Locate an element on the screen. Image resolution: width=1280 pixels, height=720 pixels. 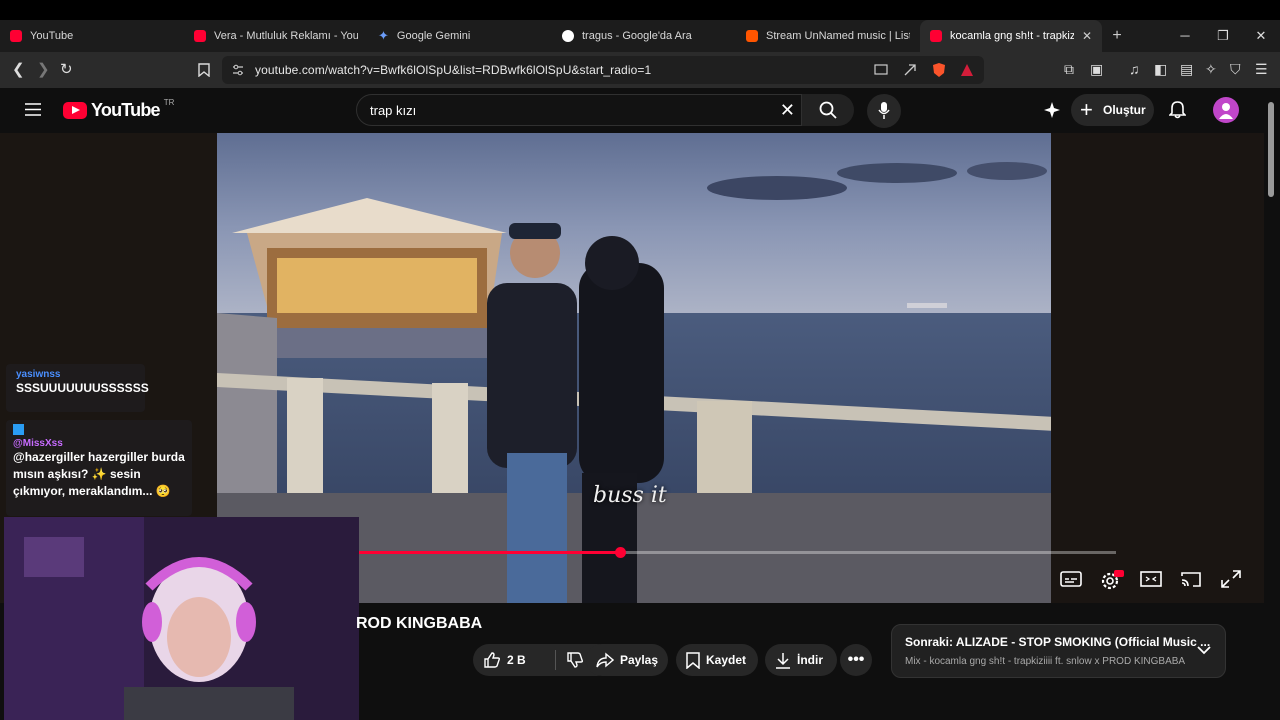
brave-rewards-icon is located at coordinates (967, 70).